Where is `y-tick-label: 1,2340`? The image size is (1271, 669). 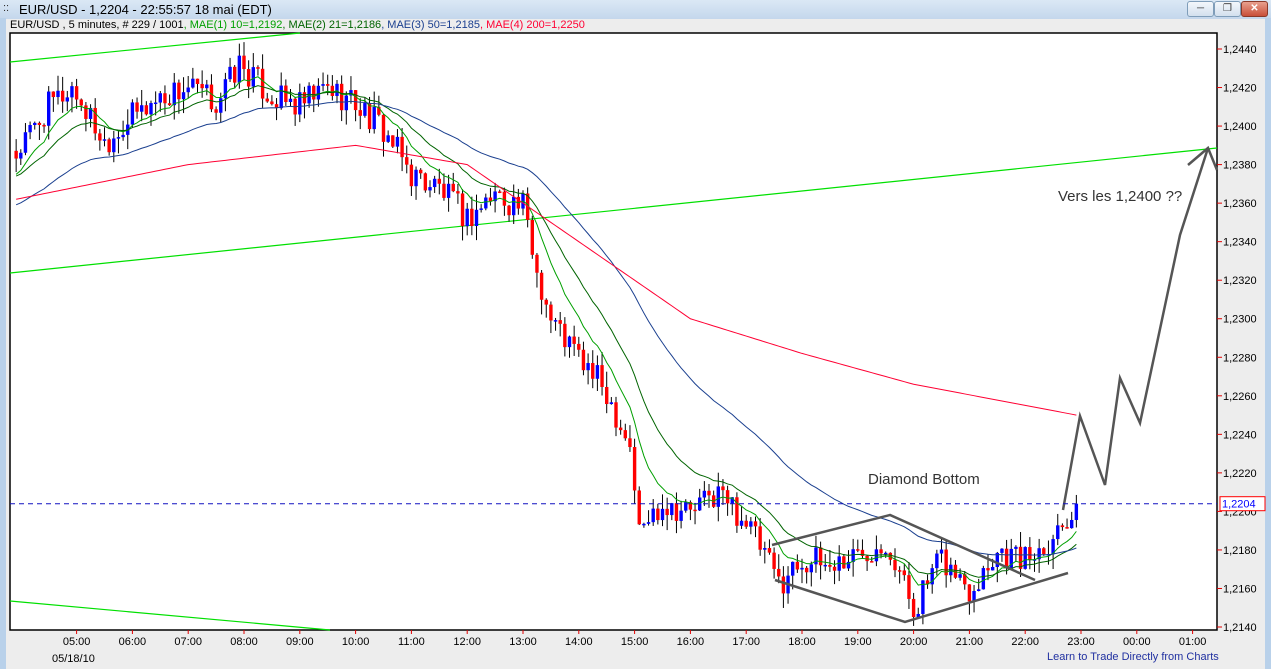 y-tick-label: 1,2340 is located at coordinates (1240, 243).